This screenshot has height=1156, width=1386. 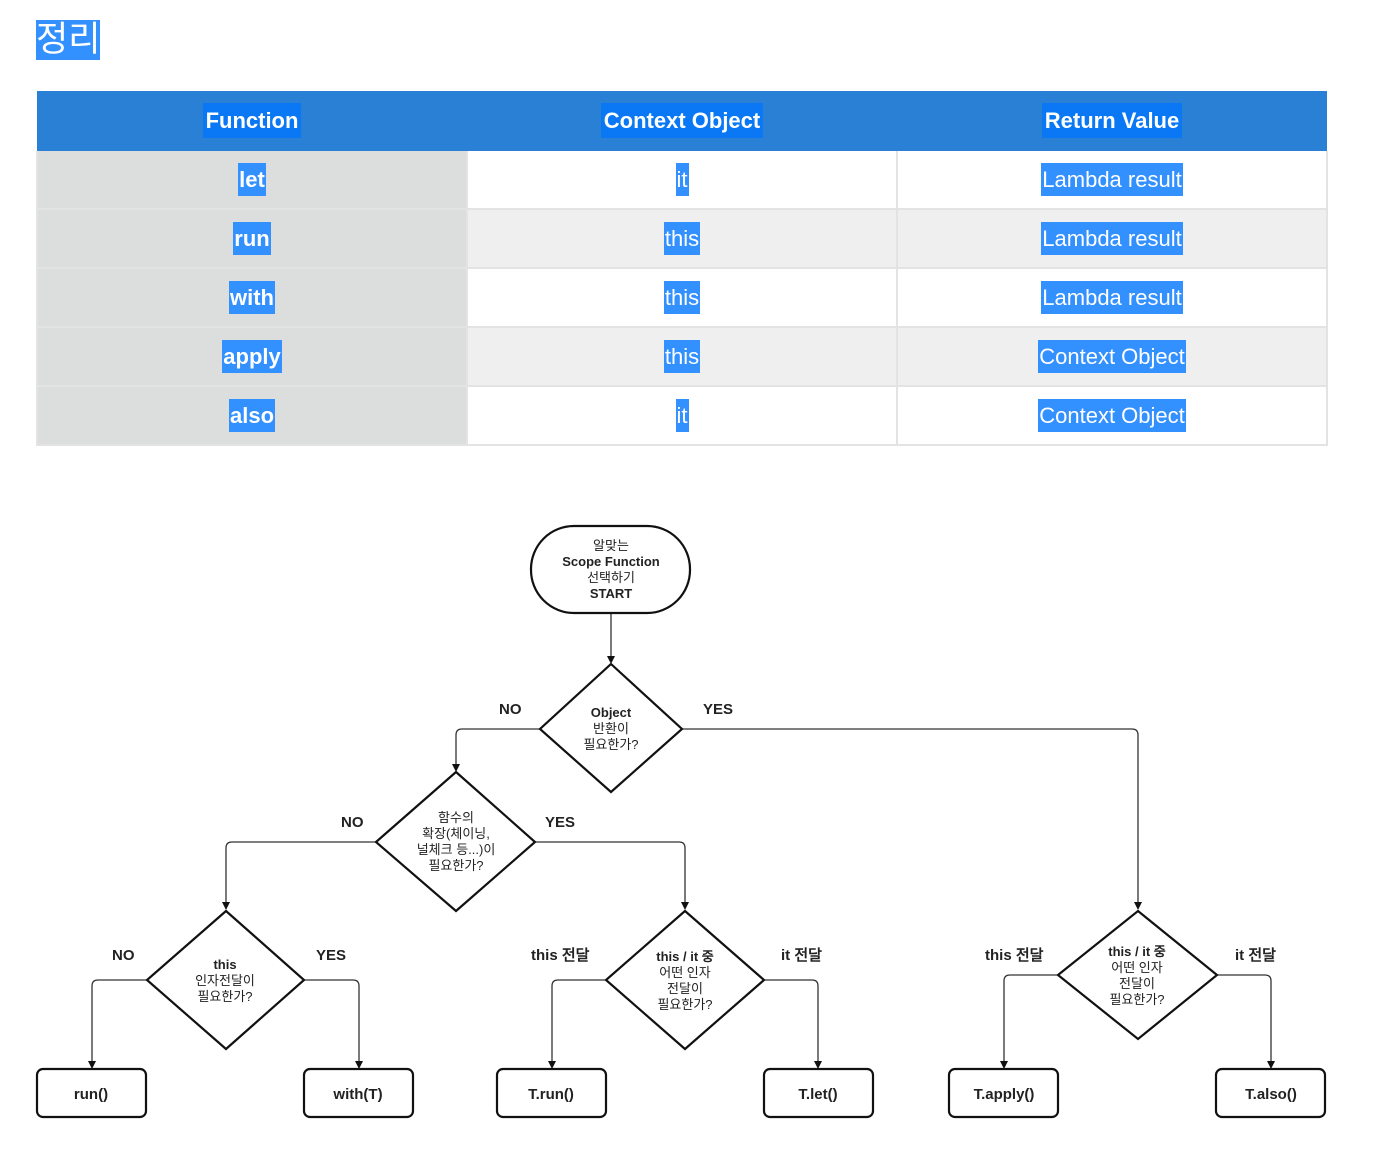 I want to click on header-context-object: Context Object, so click(x=682, y=121).